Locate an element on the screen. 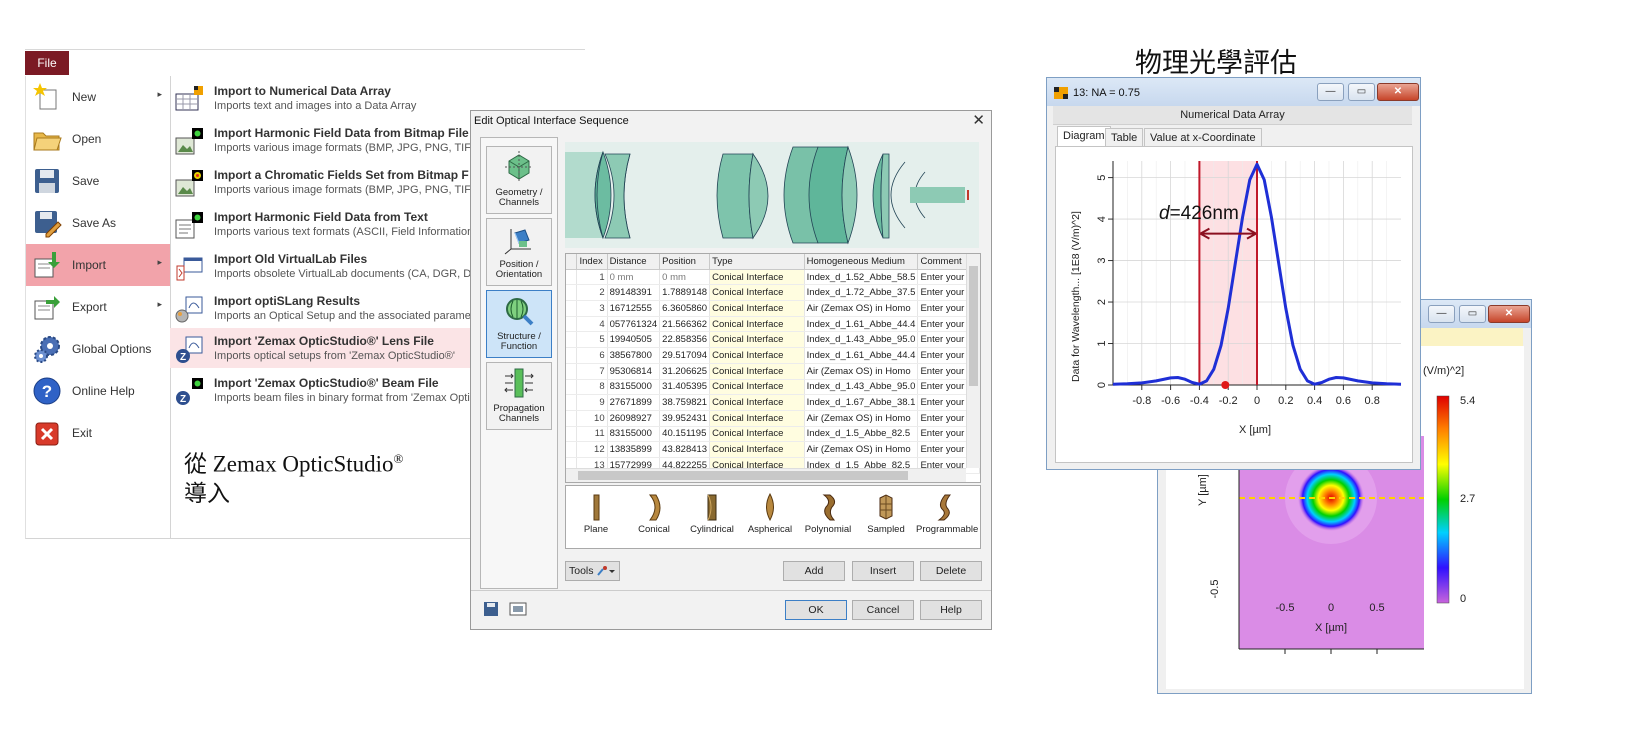 The height and width of the screenshot is (740, 1645). column-header is located at coordinates (572, 262).